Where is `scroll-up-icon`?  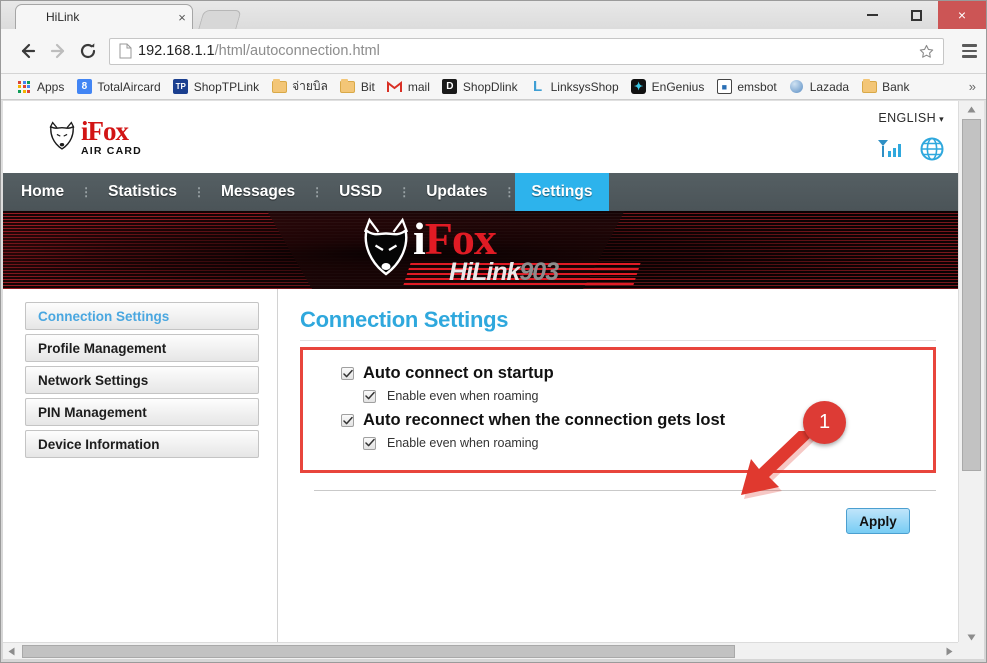
scroll-up-icon is located at coordinates (971, 109).